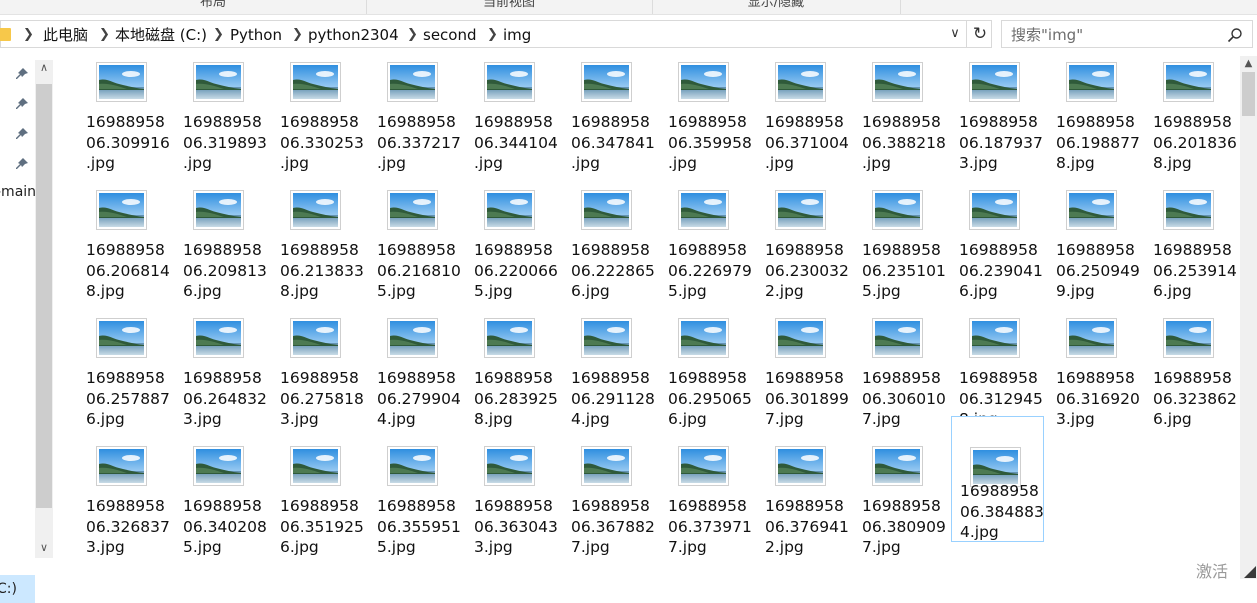  I want to click on file-name: 16988958 06.235101 5.jpg, so click(908, 271).